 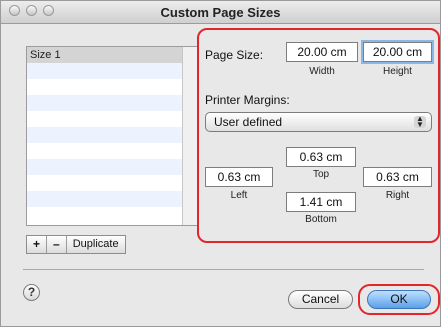 What do you see at coordinates (239, 195) in the screenshot?
I see `left-label: Left` at bounding box center [239, 195].